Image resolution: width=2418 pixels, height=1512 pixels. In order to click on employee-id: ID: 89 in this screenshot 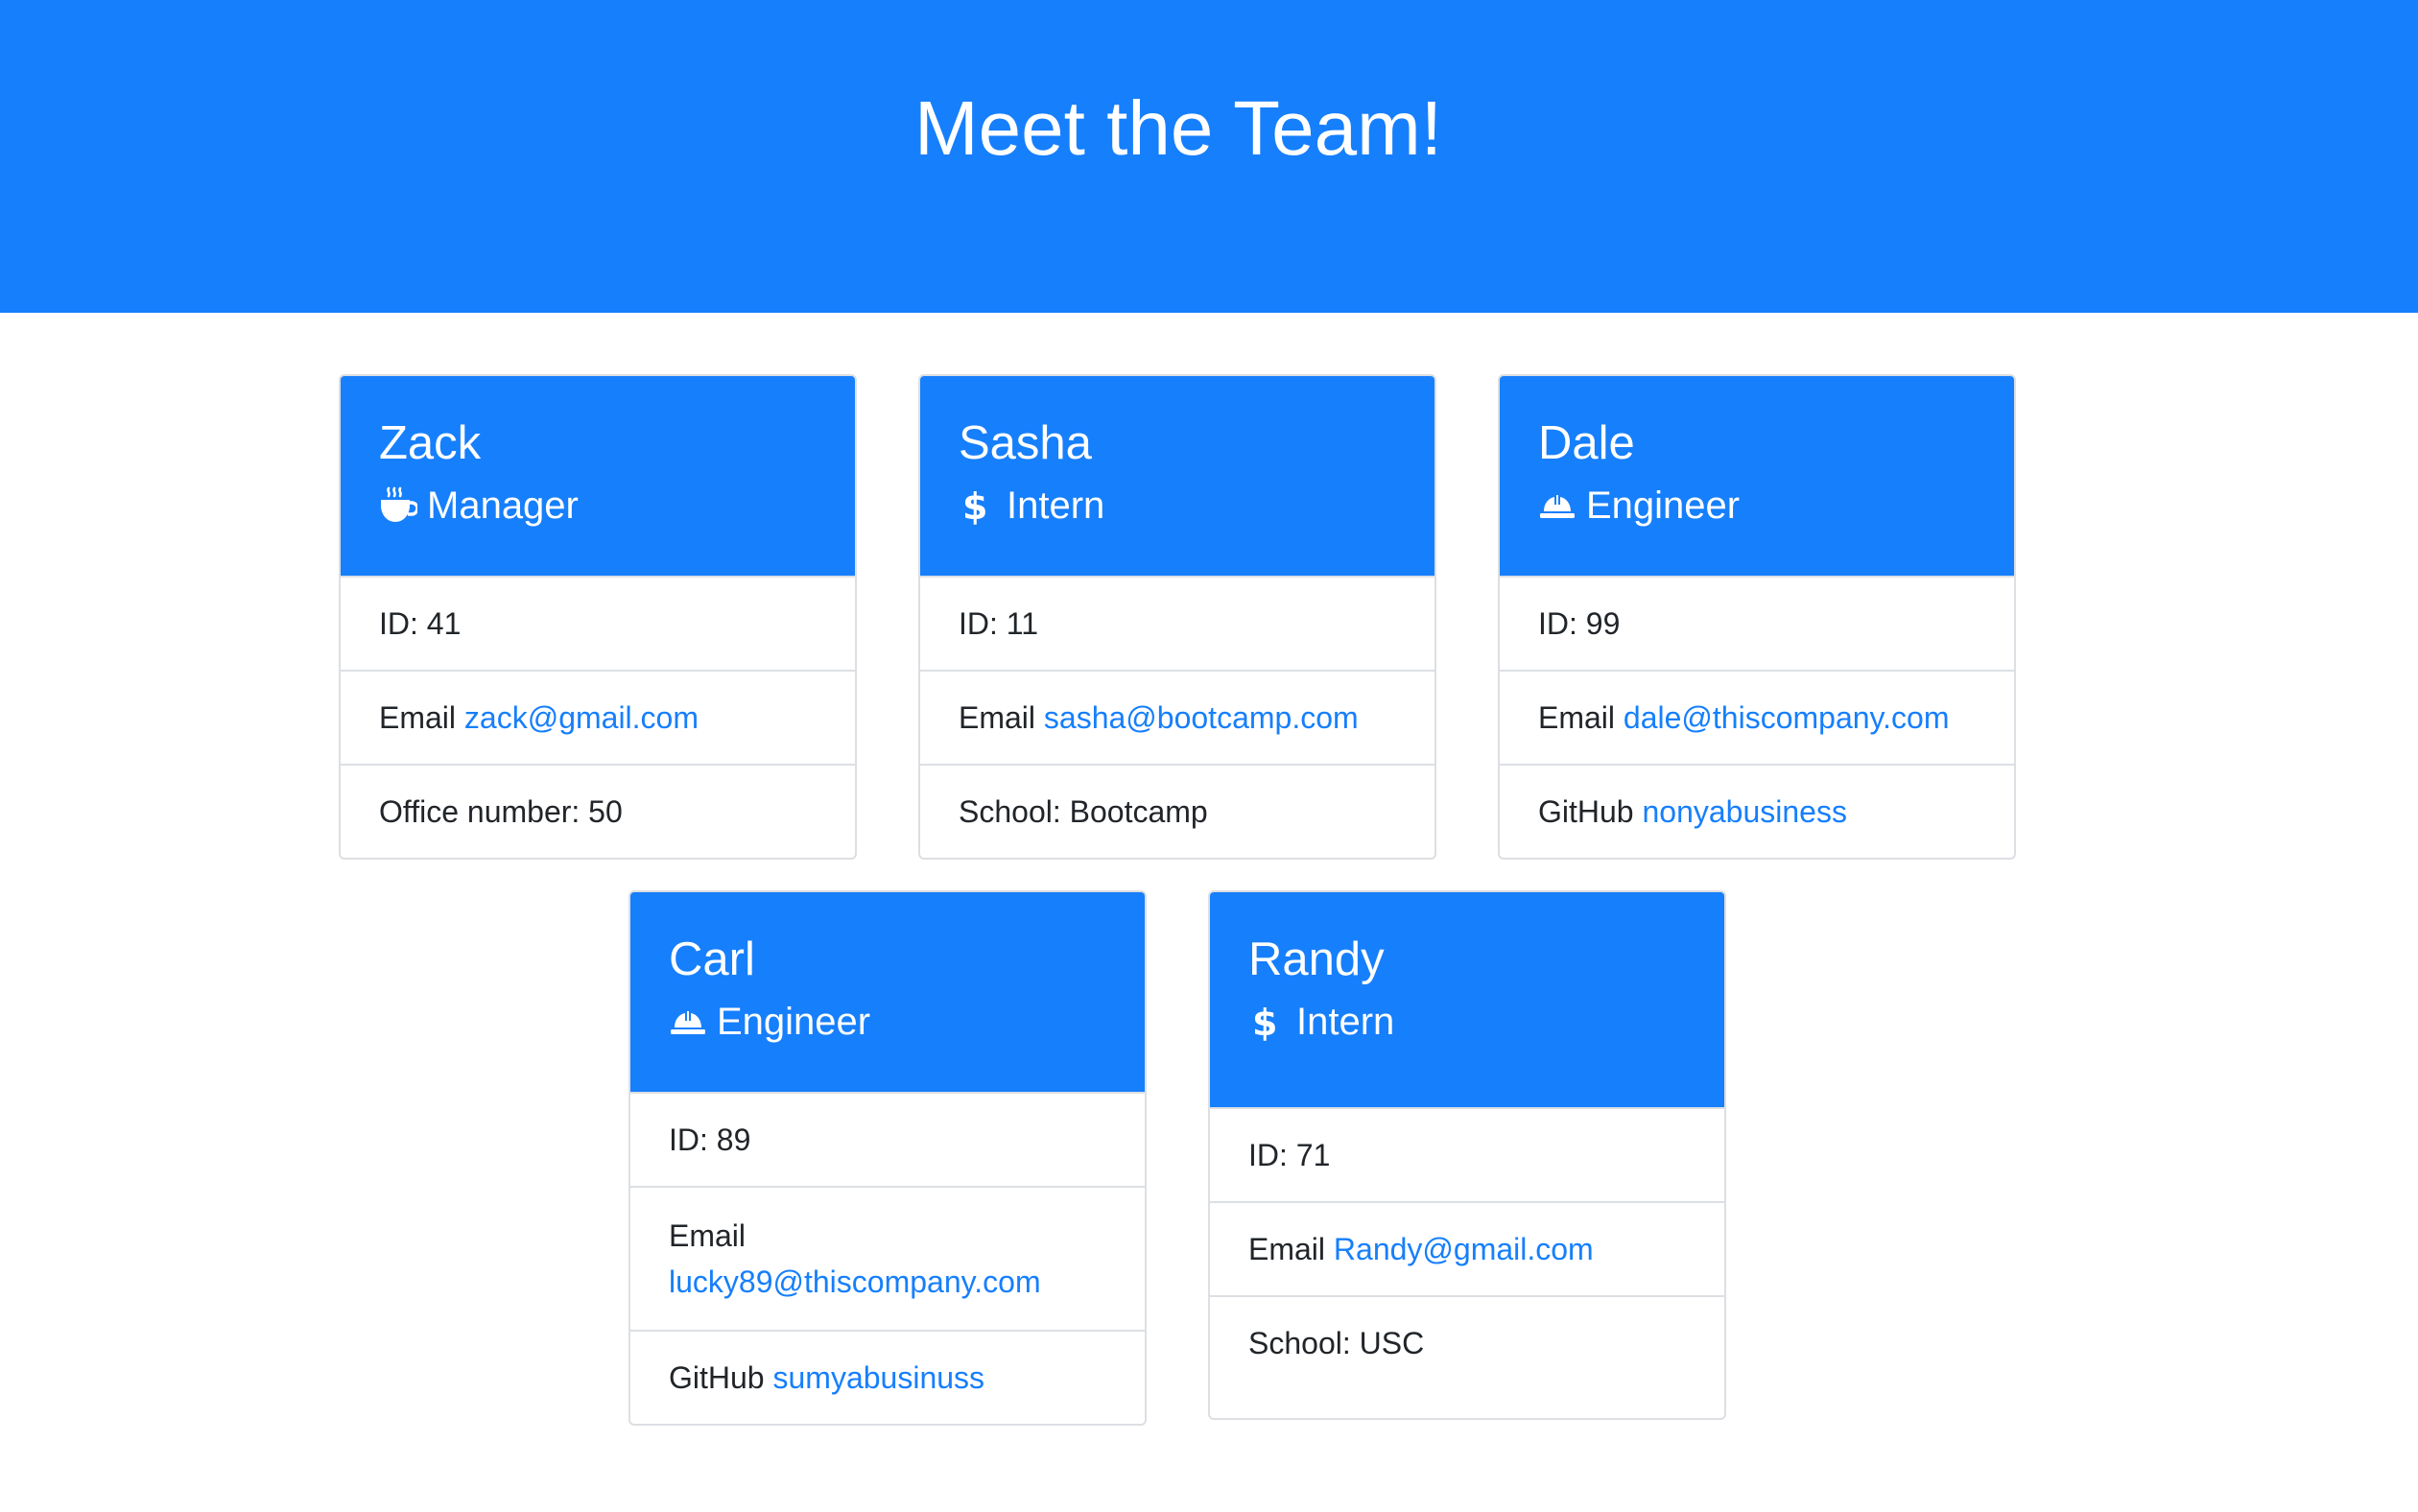, I will do `click(888, 1139)`.